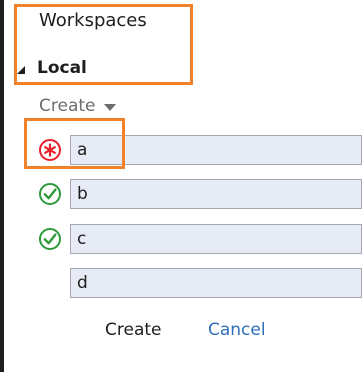 The width and height of the screenshot is (362, 372). What do you see at coordinates (237, 330) in the screenshot?
I see `cancel-link: Cancel` at bounding box center [237, 330].